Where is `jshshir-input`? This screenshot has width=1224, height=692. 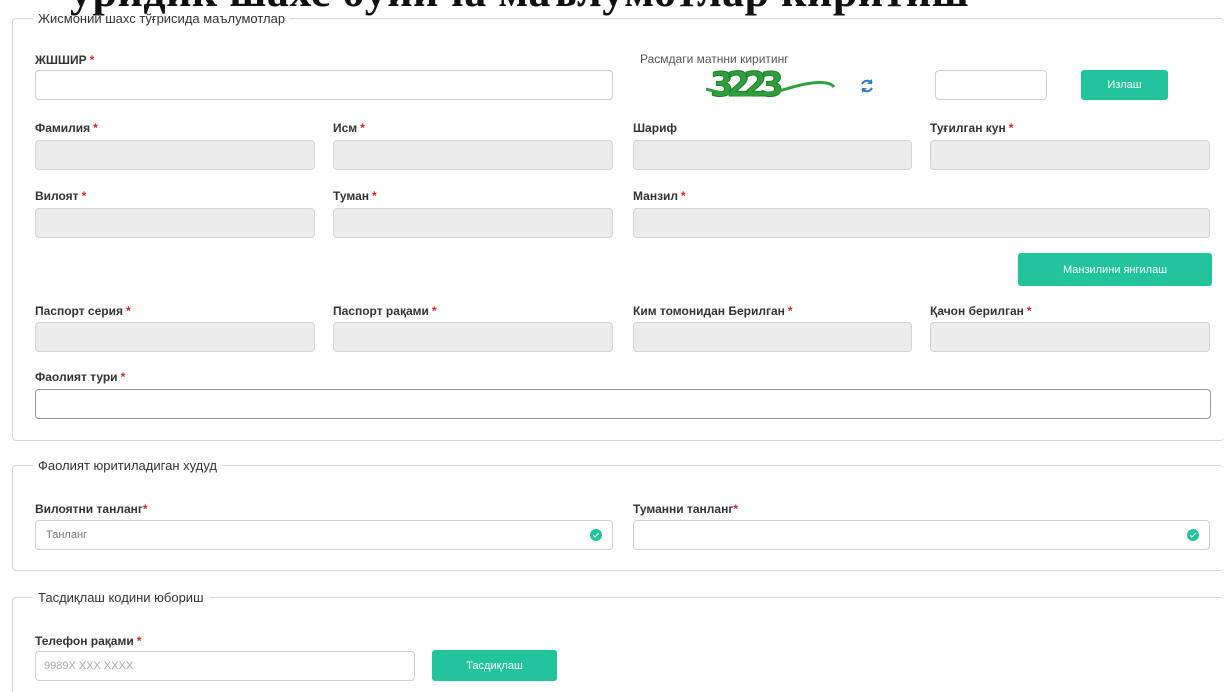
jshshir-input is located at coordinates (324, 85).